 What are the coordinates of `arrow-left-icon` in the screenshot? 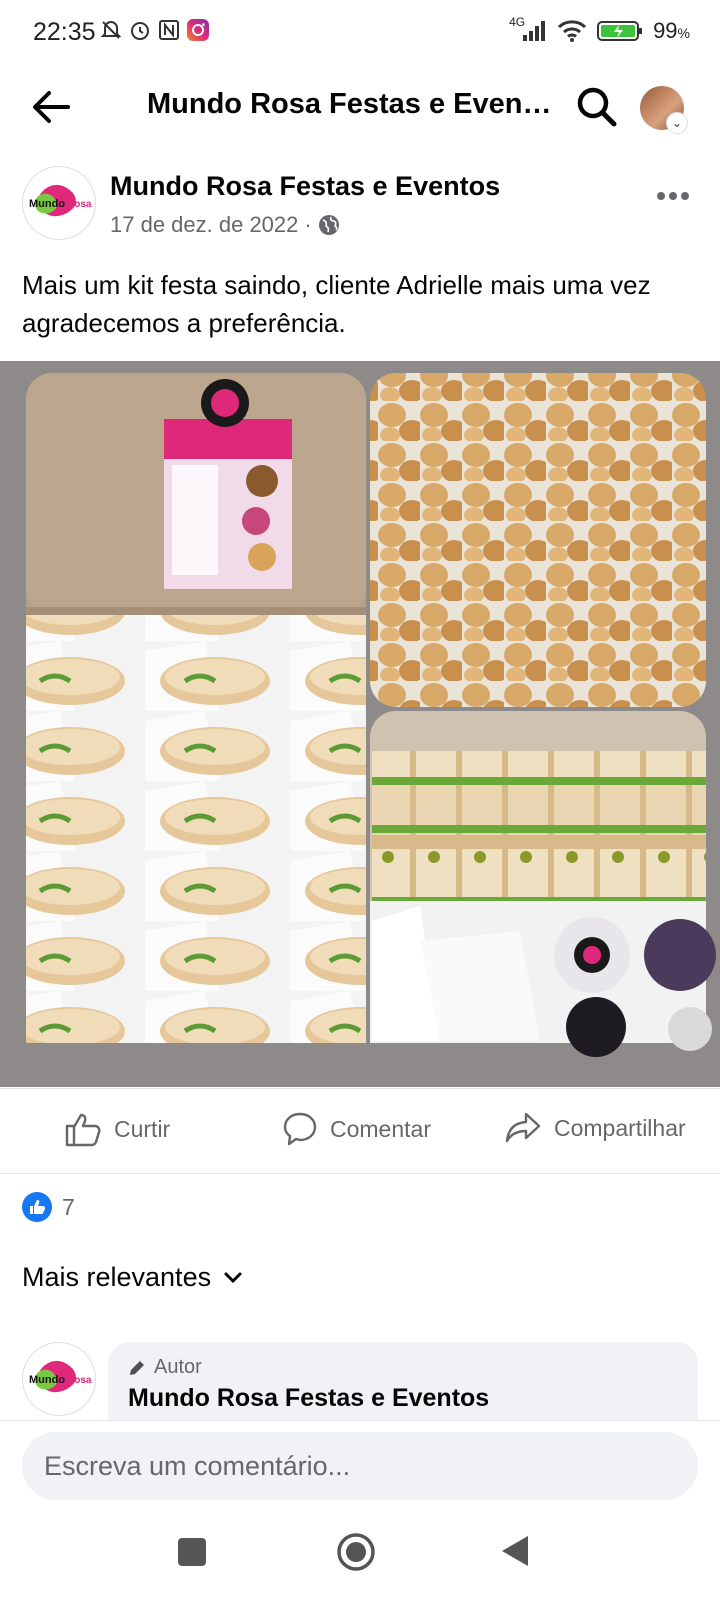 It's located at (51, 107).